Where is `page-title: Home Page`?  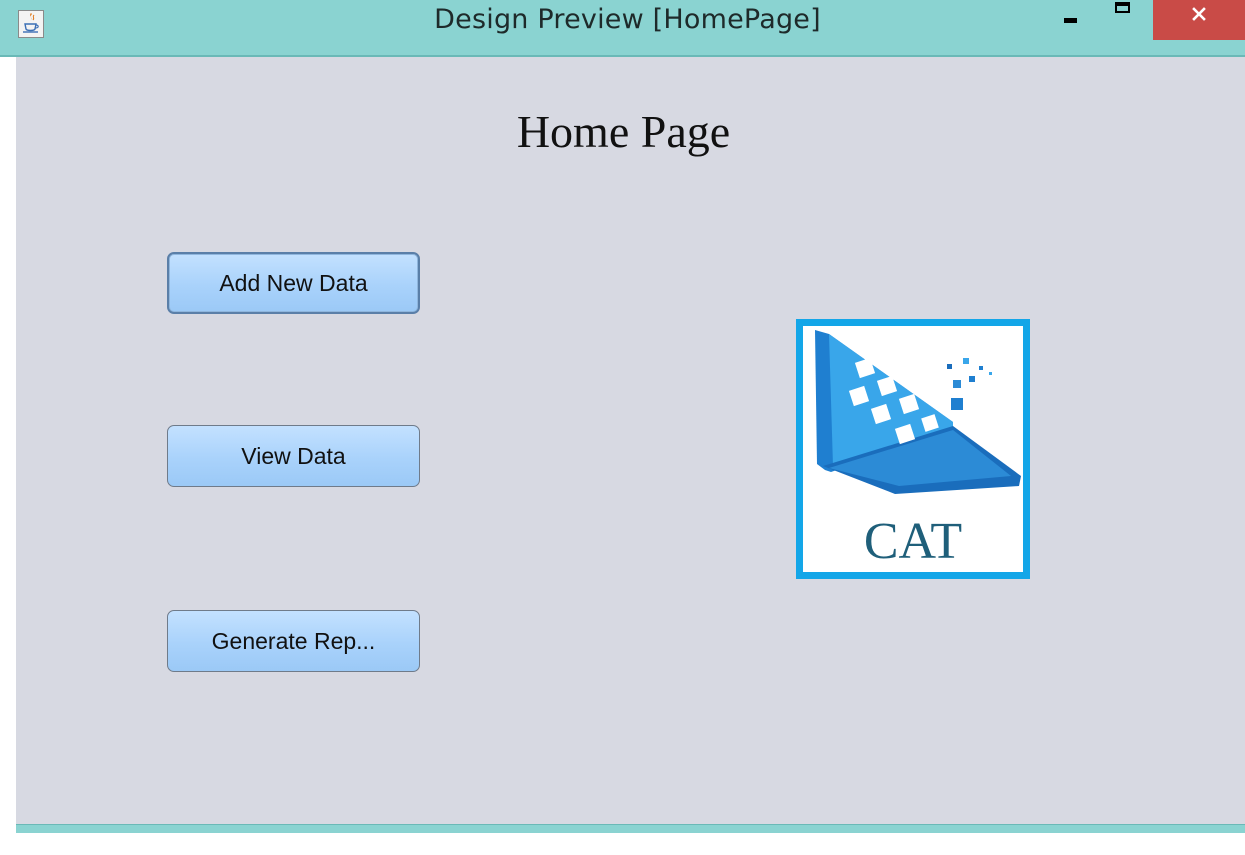 page-title: Home Page is located at coordinates (623, 131).